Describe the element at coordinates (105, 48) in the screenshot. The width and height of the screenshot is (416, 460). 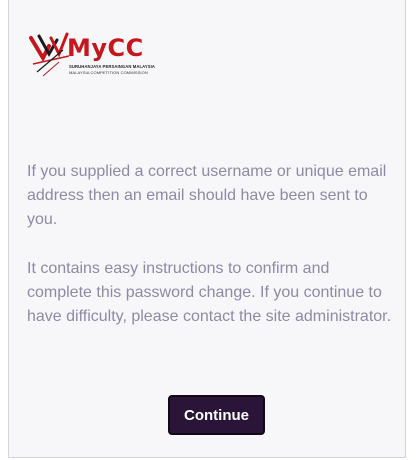
I see `logo-brand-text: MyCC` at that location.